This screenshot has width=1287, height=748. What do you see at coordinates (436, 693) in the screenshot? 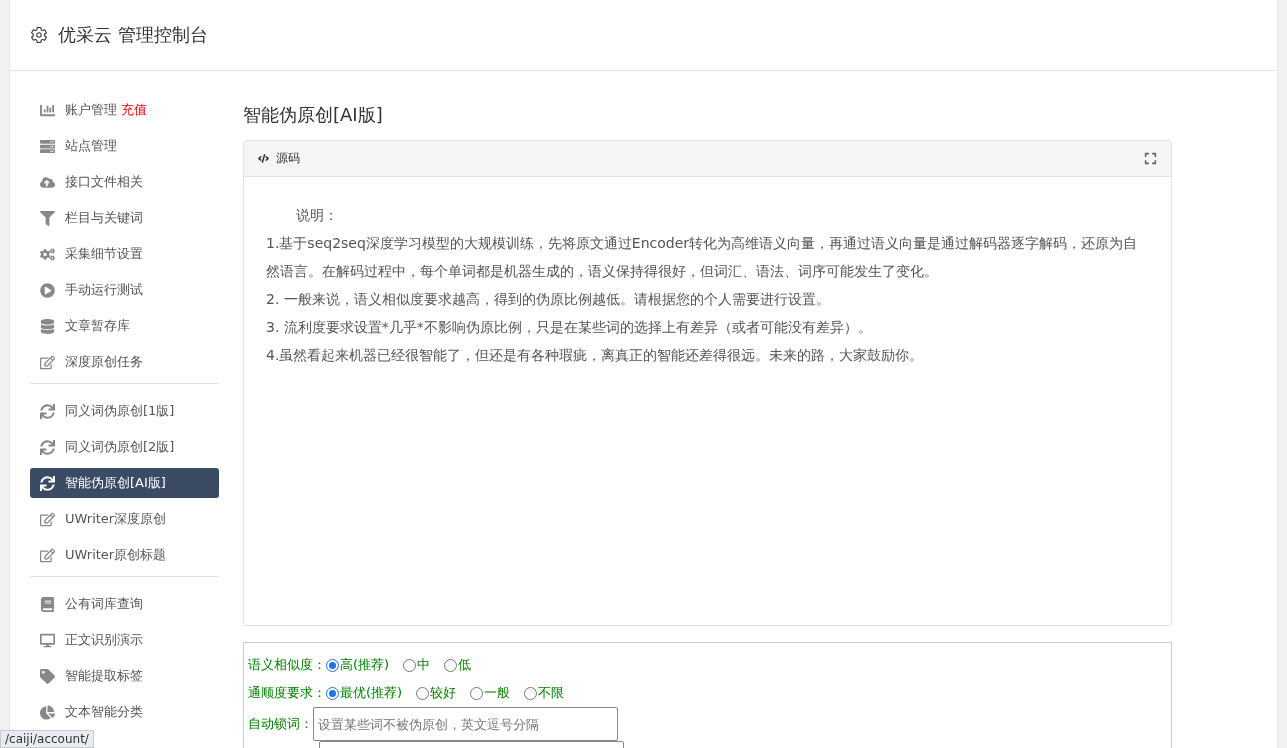
I see `radio-option: 较好` at bounding box center [436, 693].